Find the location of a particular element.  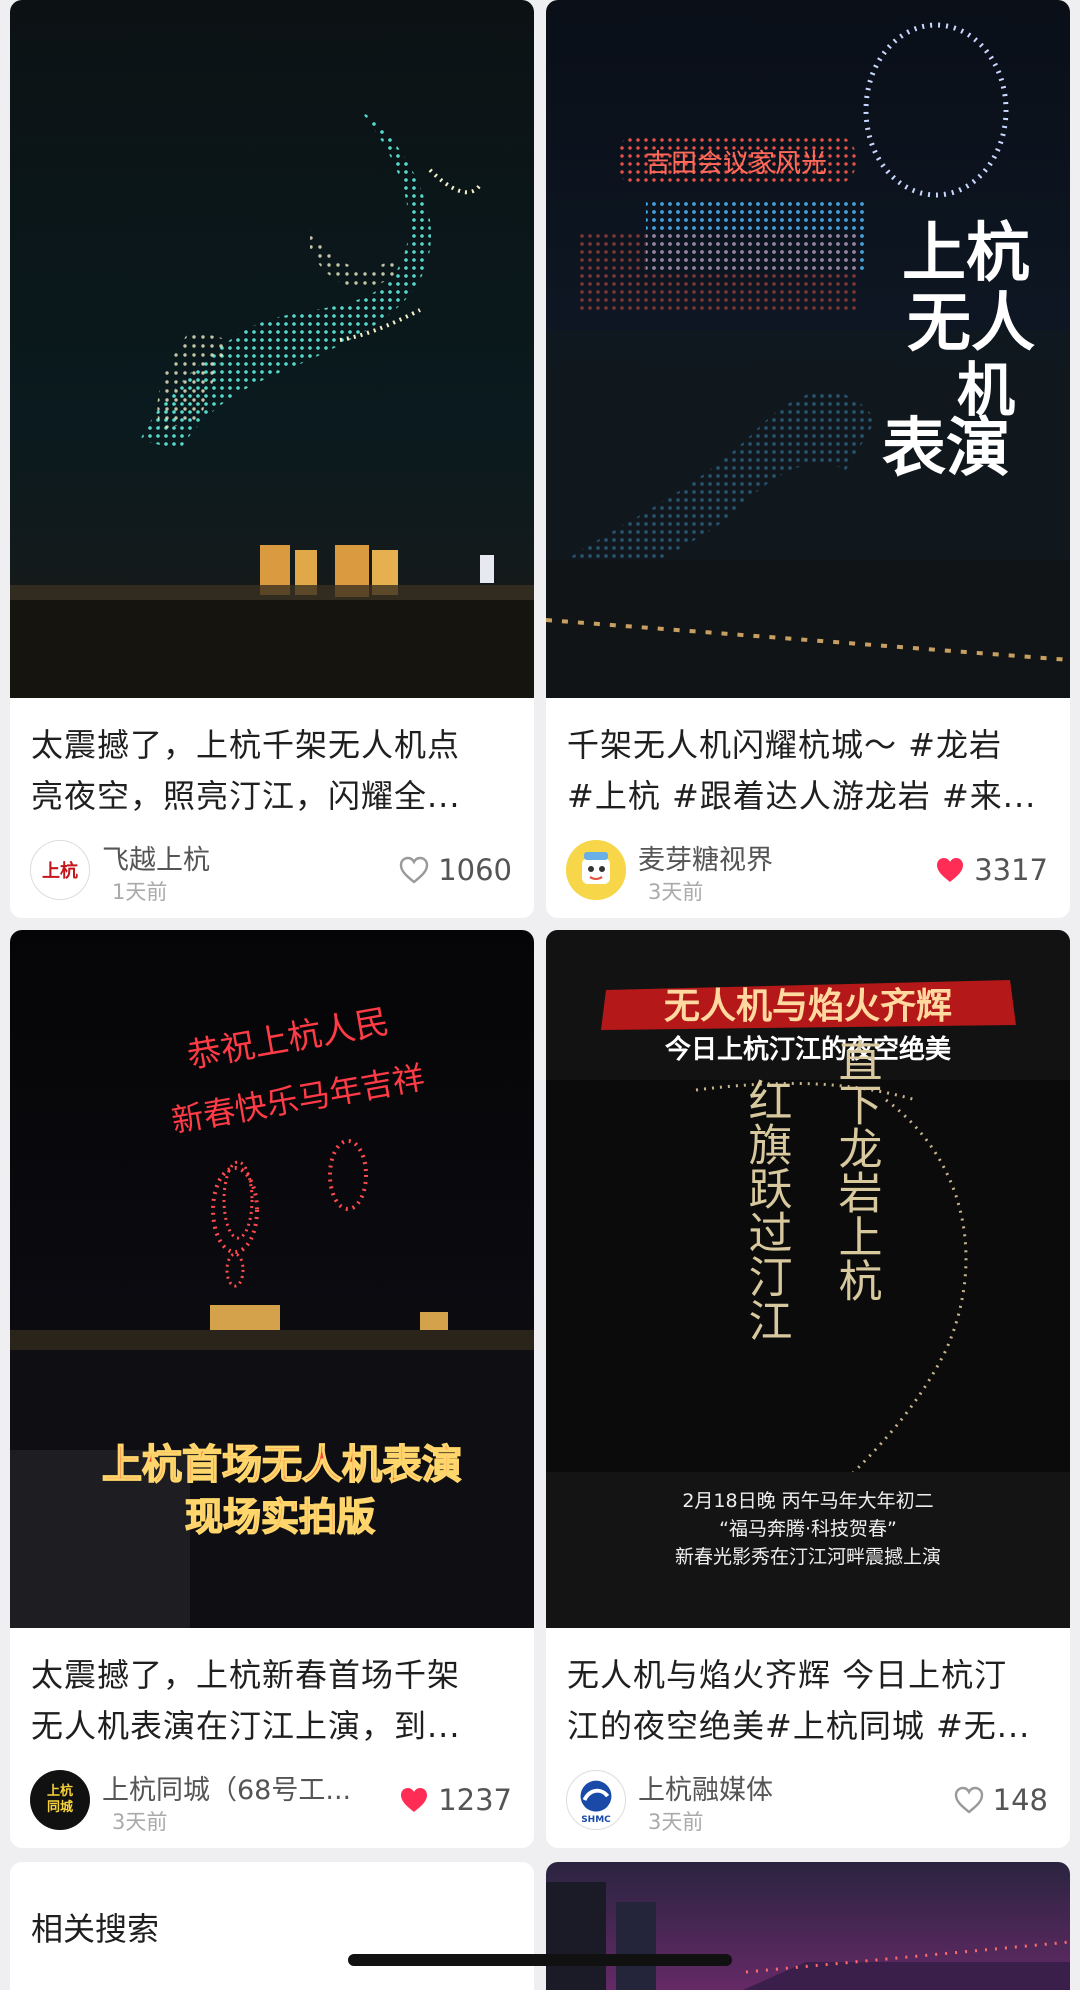

image-text: 表演 is located at coordinates (946, 448).